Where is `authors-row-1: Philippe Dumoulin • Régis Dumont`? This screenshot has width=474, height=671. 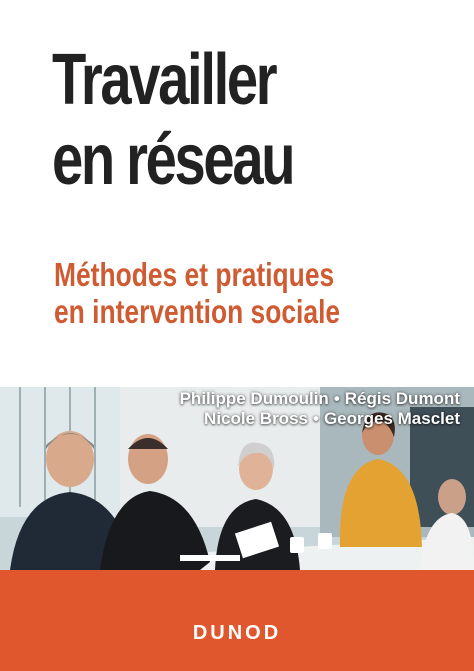 authors-row-1: Philippe Dumoulin • Régis Dumont is located at coordinates (320, 399).